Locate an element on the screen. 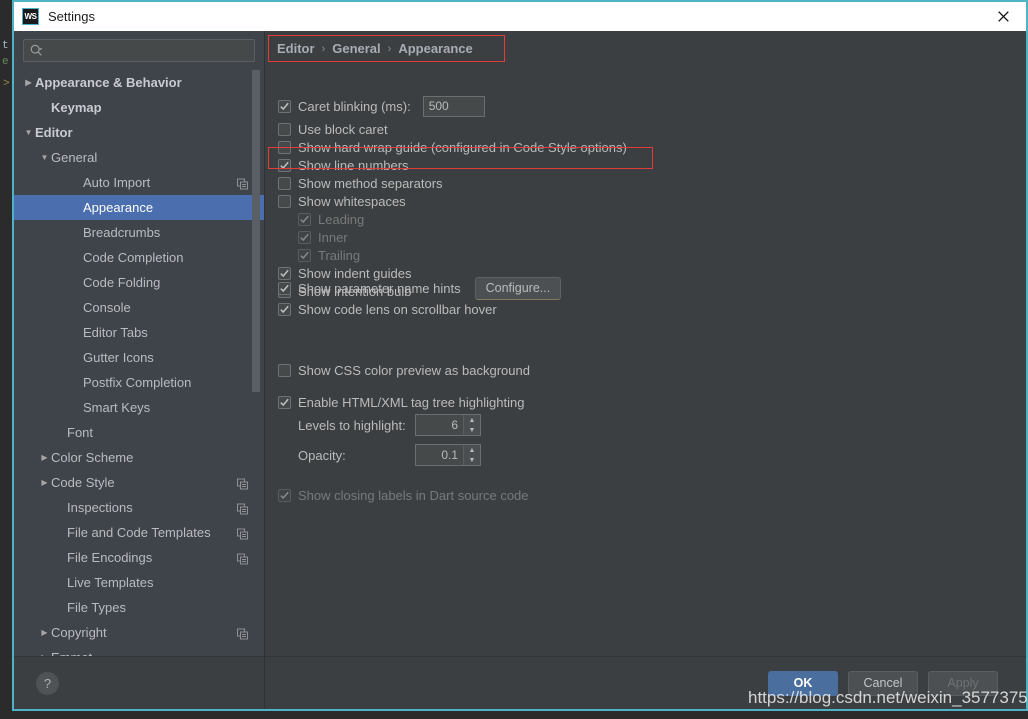 This screenshot has height=719, width=1028. checkbox-trailing is located at coordinates (304, 255).